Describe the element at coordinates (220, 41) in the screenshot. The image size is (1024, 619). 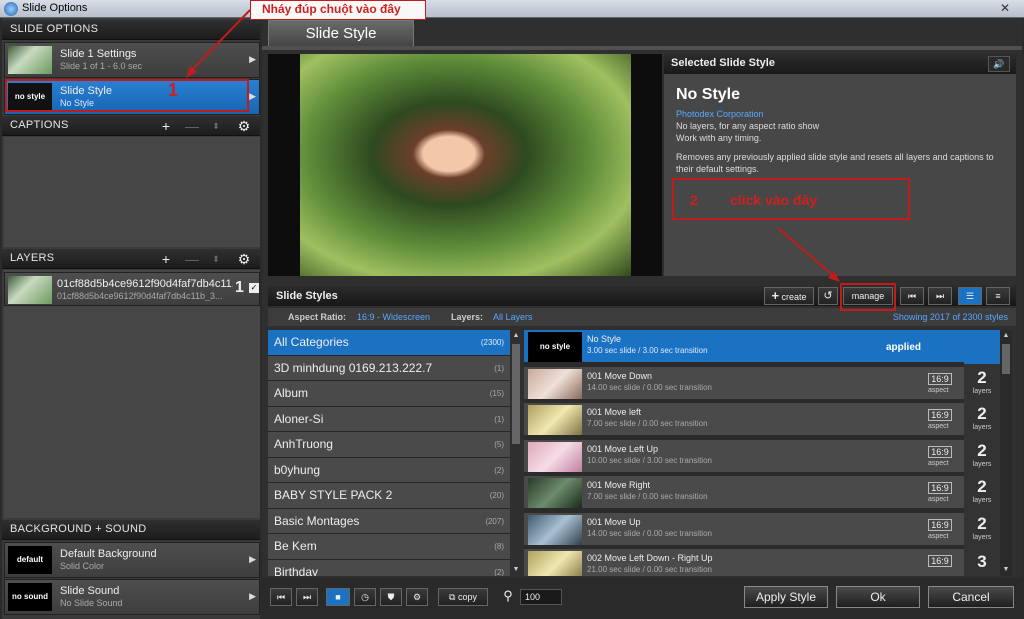
I see `annotation-arrow-one` at that location.